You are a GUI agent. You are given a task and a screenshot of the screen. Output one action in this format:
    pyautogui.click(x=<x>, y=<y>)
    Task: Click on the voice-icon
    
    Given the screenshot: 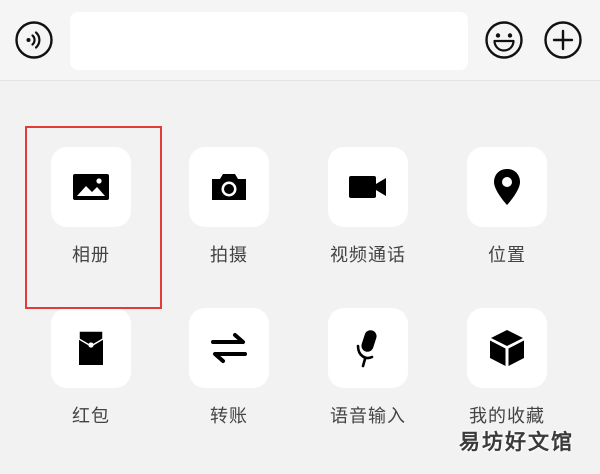 What is the action you would take?
    pyautogui.click(x=34, y=40)
    